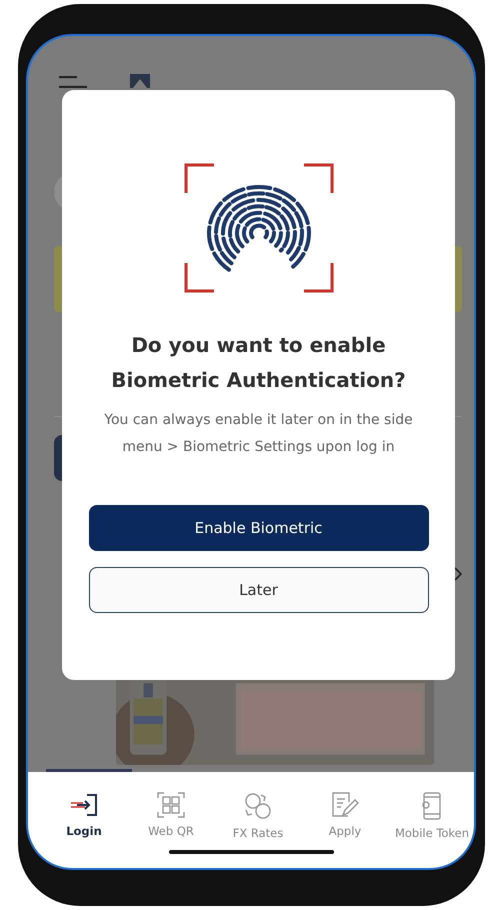  I want to click on nav-tab: FX Rates, so click(258, 816).